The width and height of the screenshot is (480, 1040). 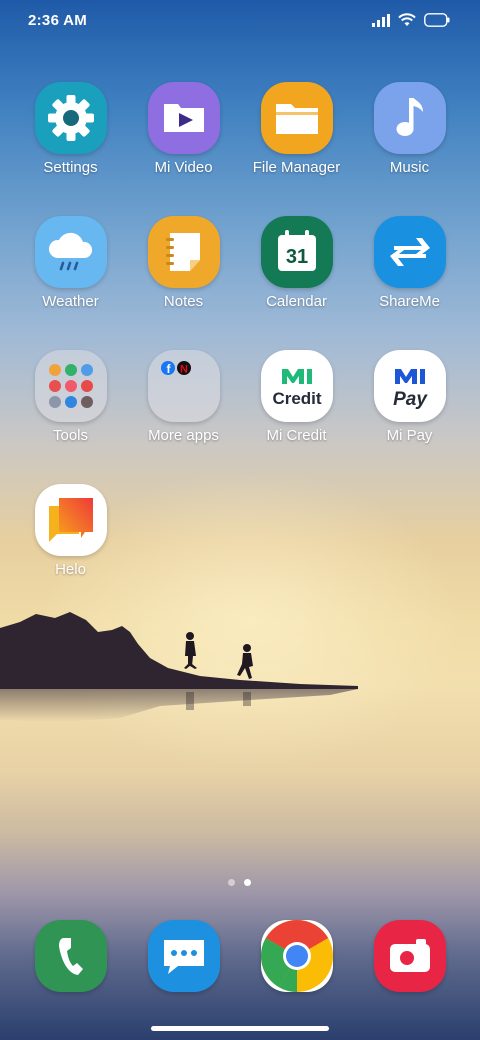 I want to click on home-indicator, so click(x=240, y=1028).